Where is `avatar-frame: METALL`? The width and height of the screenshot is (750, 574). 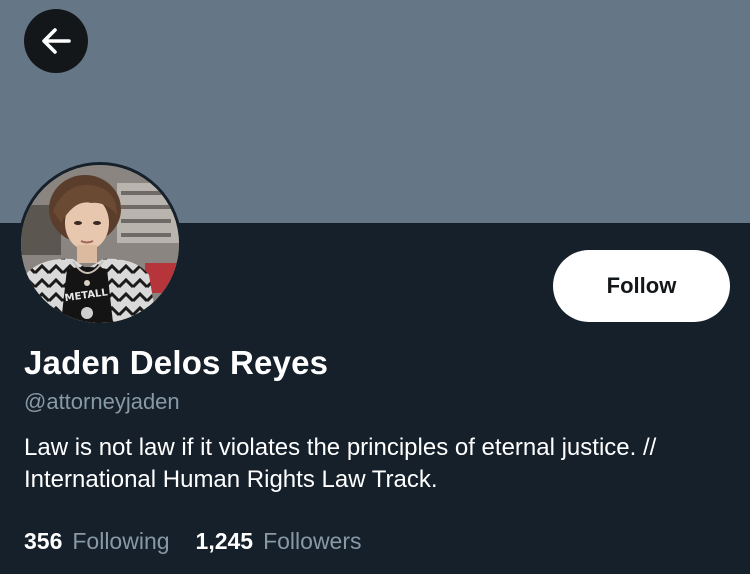 avatar-frame: METALL is located at coordinates (100, 244).